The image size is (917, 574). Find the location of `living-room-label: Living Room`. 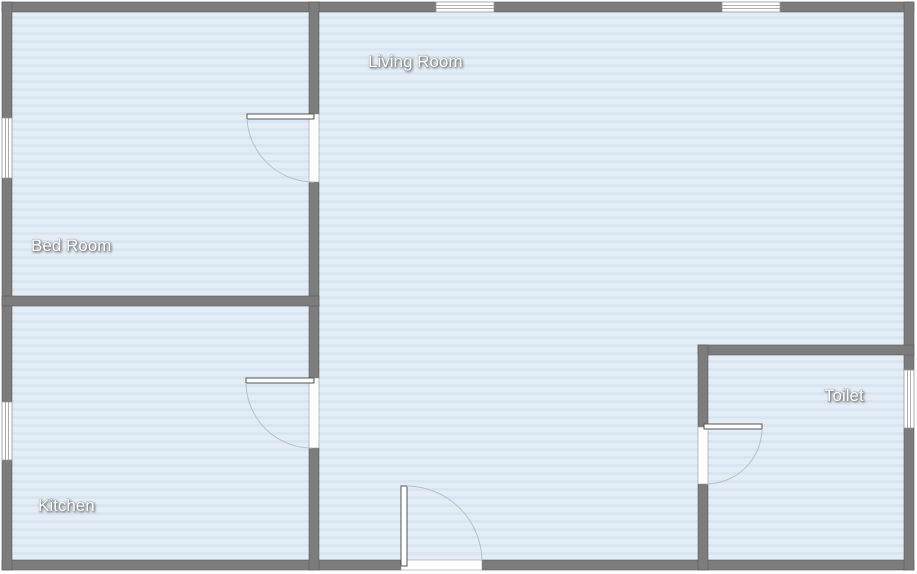

living-room-label: Living Room is located at coordinates (415, 61).